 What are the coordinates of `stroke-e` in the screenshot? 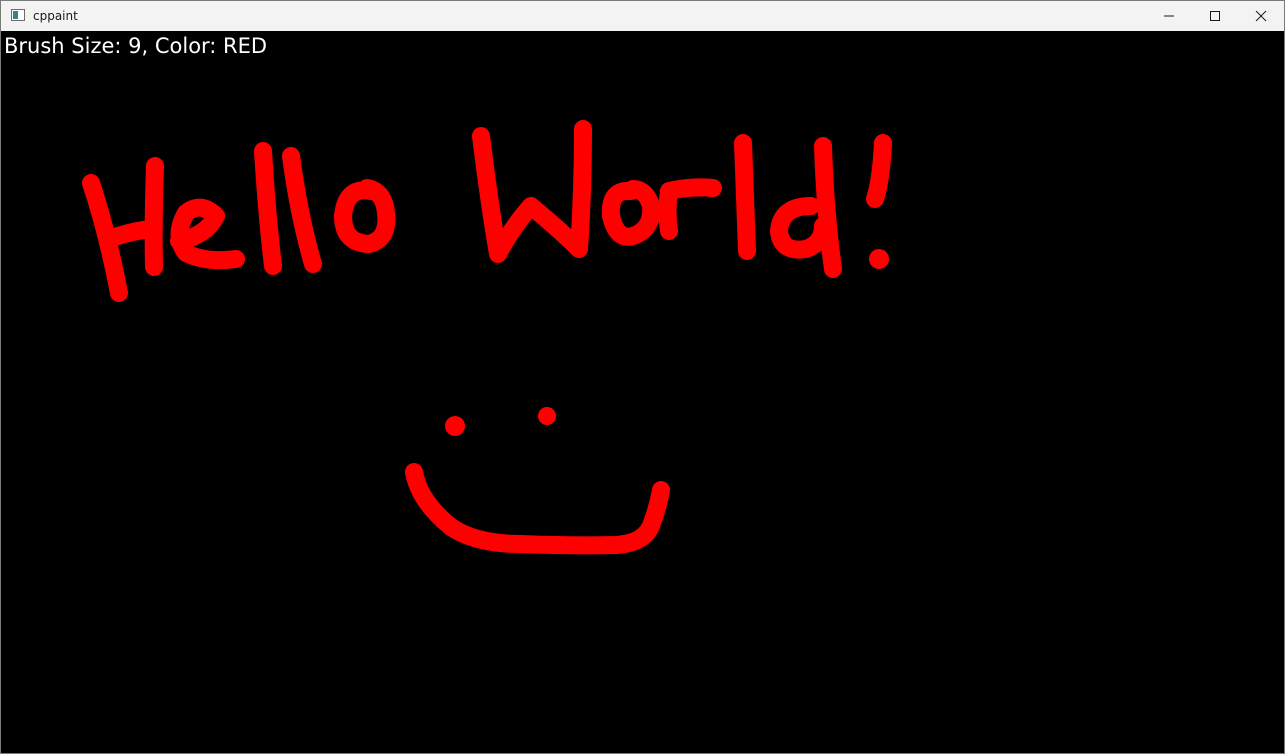 It's located at (207, 234).